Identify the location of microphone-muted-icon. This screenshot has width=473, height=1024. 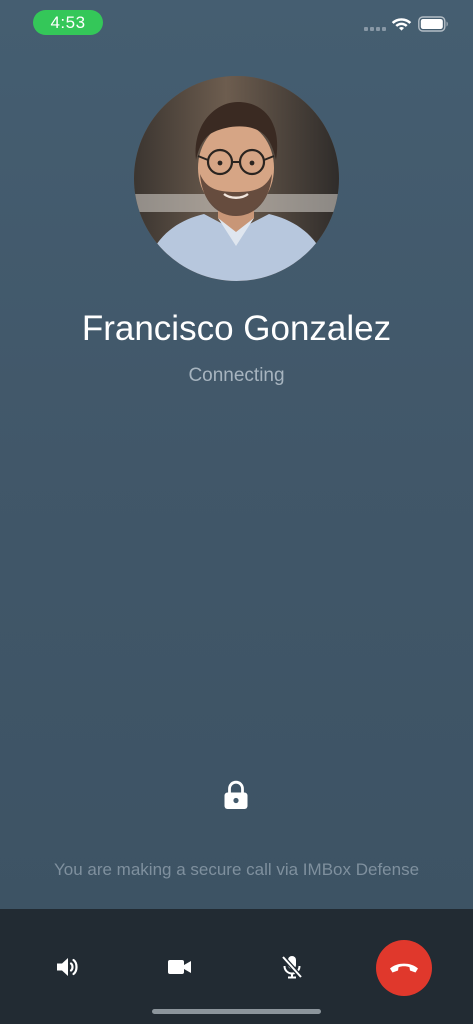
(292, 967).